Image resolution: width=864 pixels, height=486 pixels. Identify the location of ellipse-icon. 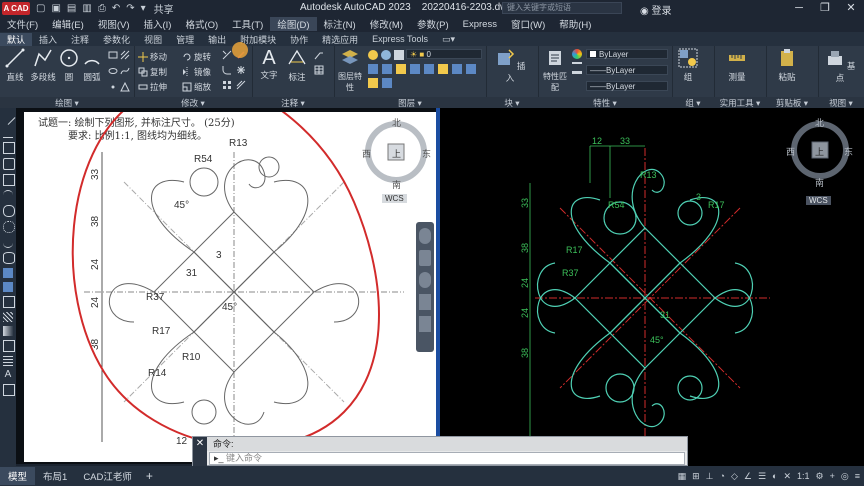
(113, 71).